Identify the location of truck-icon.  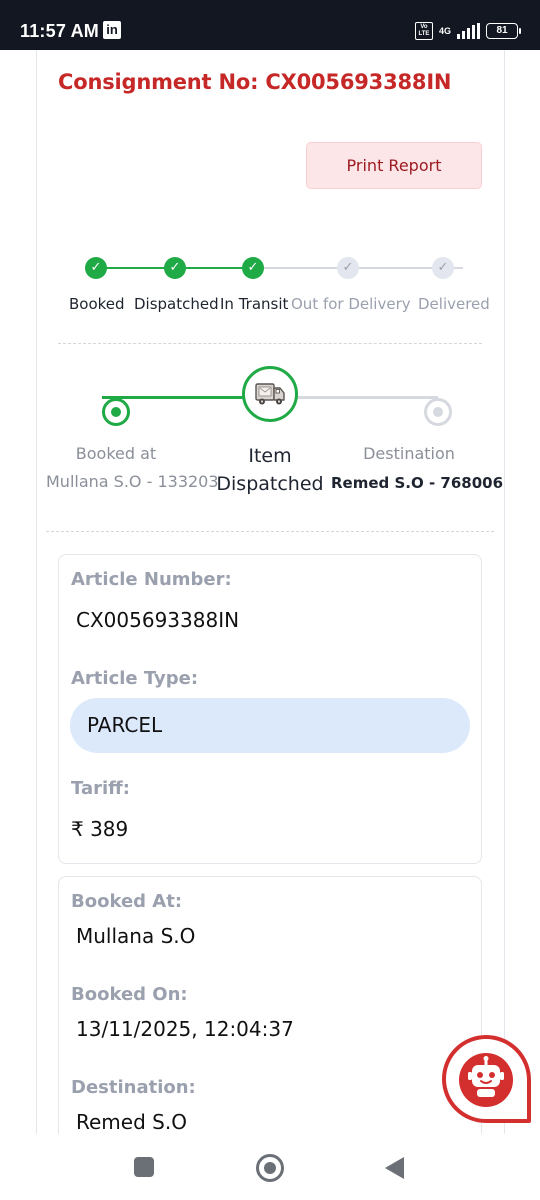
(270, 394).